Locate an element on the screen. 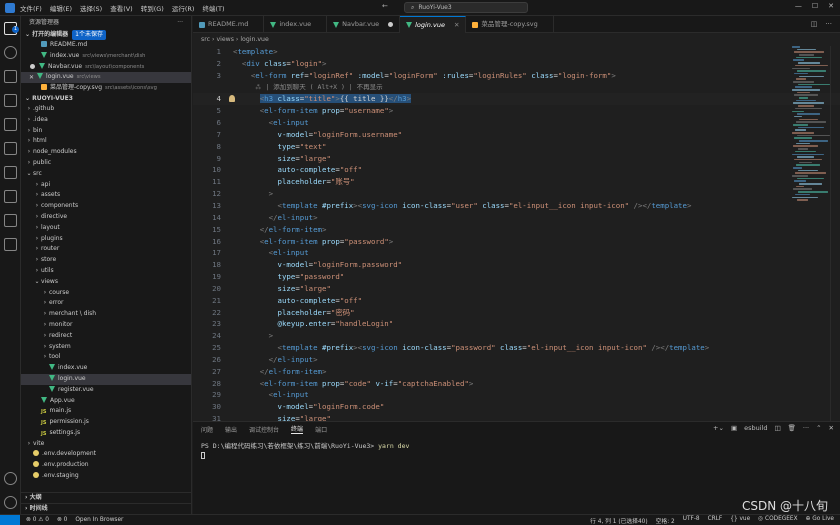  tab-index.vue: index.vue is located at coordinates (296, 24).